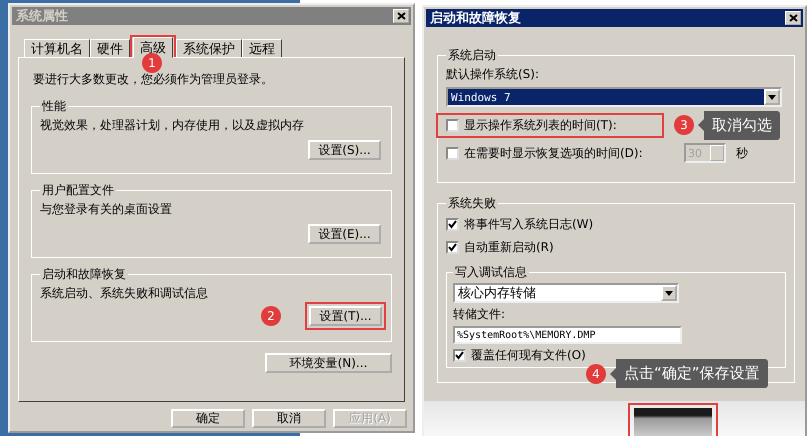 Image resolution: width=807 pixels, height=436 pixels. What do you see at coordinates (684, 125) in the screenshot?
I see `step-badge: 3` at bounding box center [684, 125].